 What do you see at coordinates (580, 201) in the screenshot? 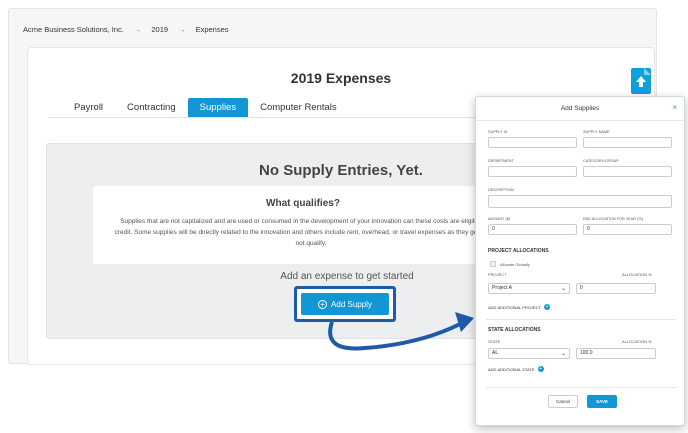
I see `description-field` at bounding box center [580, 201].